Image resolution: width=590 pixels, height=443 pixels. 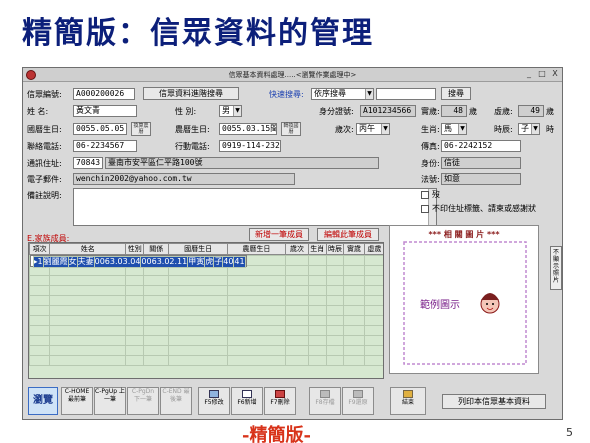 What do you see at coordinates (43, 401) in the screenshot?
I see `browse-button: 瀏覽` at bounding box center [43, 401].